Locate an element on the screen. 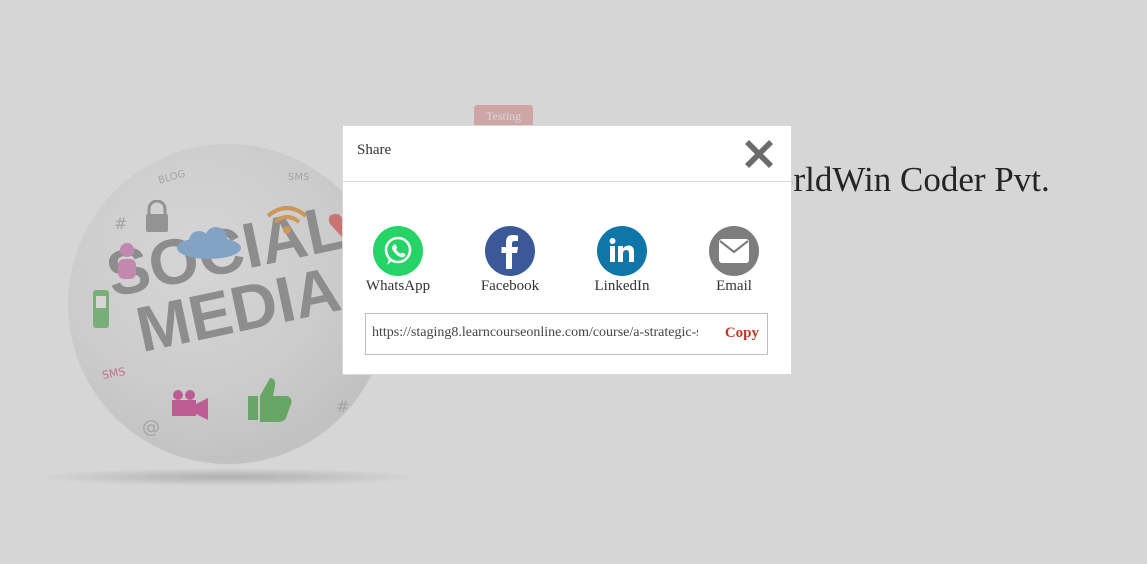 This screenshot has height=564, width=1147. close-button is located at coordinates (759, 154).